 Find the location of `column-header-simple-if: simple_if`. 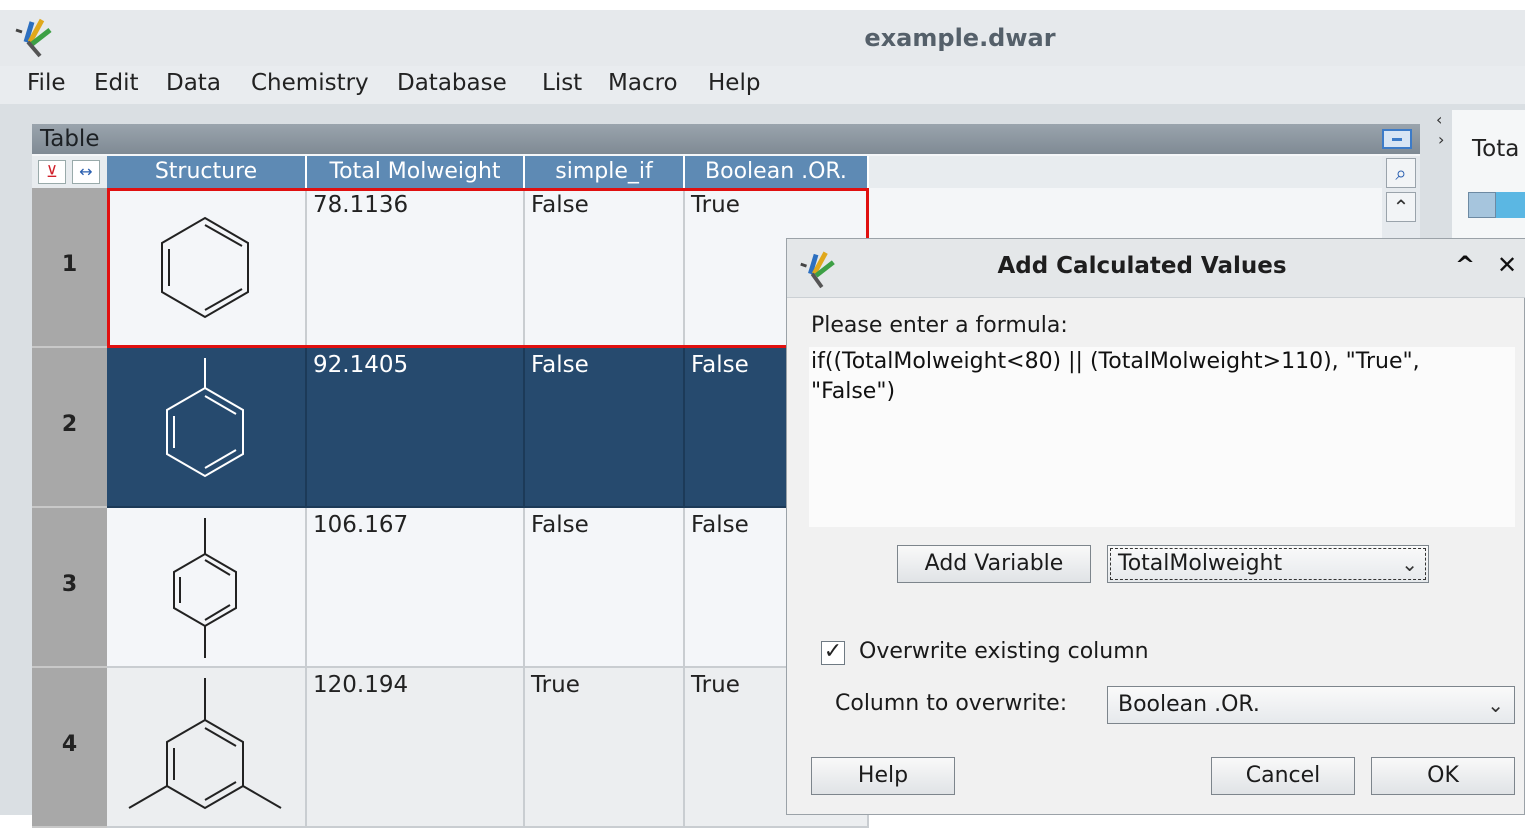

column-header-simple-if: simple_if is located at coordinates (605, 172).